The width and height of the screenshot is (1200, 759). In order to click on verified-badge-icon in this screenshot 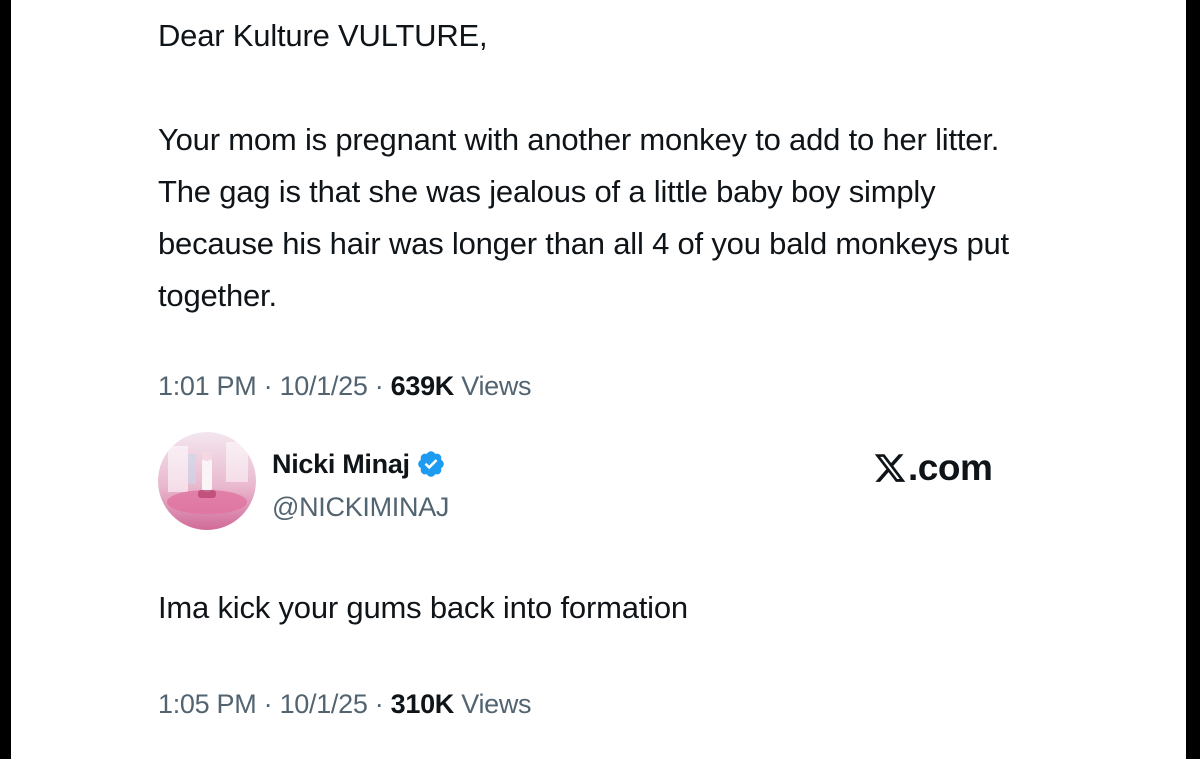, I will do `click(431, 464)`.